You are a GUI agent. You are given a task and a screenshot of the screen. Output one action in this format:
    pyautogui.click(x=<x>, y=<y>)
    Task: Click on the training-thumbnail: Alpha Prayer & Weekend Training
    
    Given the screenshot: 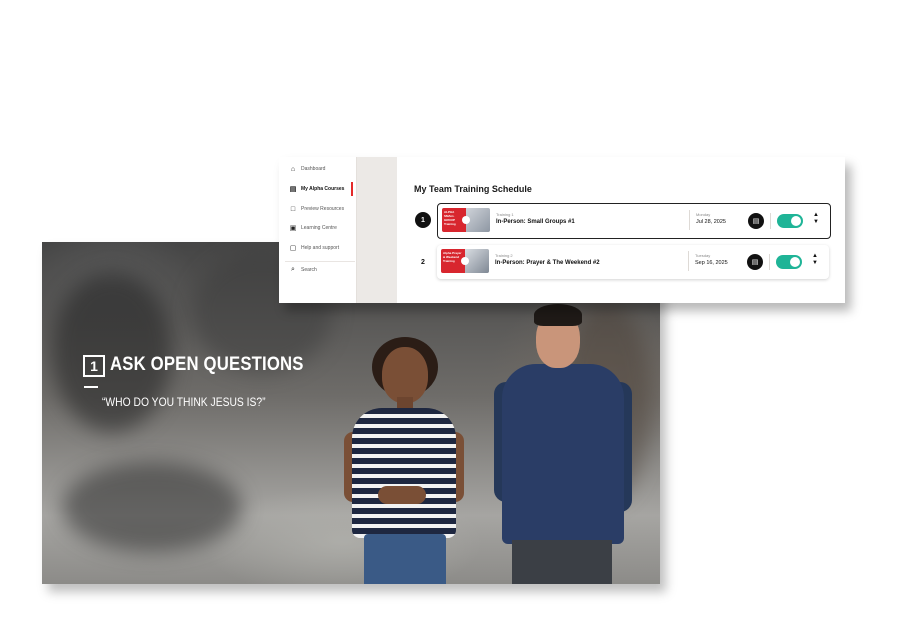 What is the action you would take?
    pyautogui.click(x=465, y=261)
    